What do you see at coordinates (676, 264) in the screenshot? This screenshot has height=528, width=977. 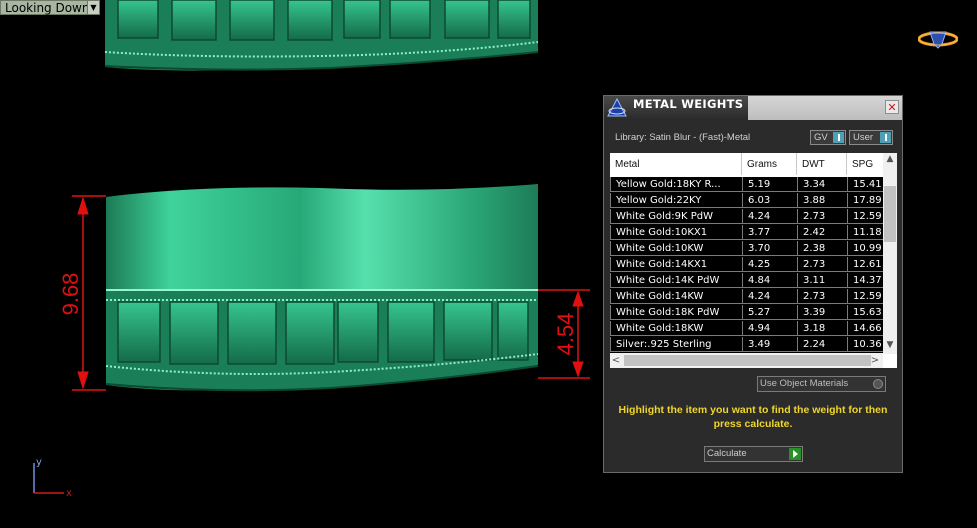 I see `cell-metal: White Gold:14KX1` at bounding box center [676, 264].